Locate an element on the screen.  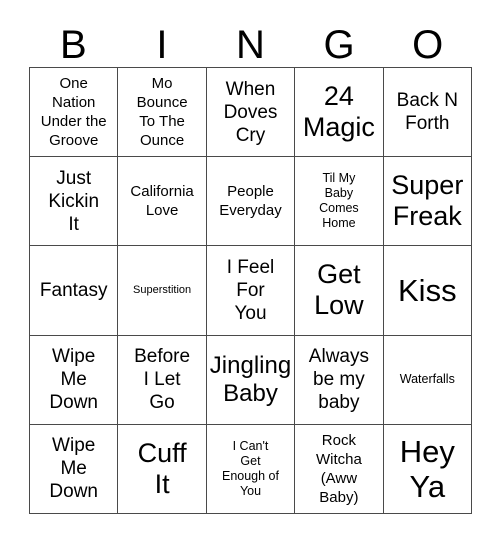
bingo-cell-label: I Can't Get Enough of You is located at coordinates (250, 468).